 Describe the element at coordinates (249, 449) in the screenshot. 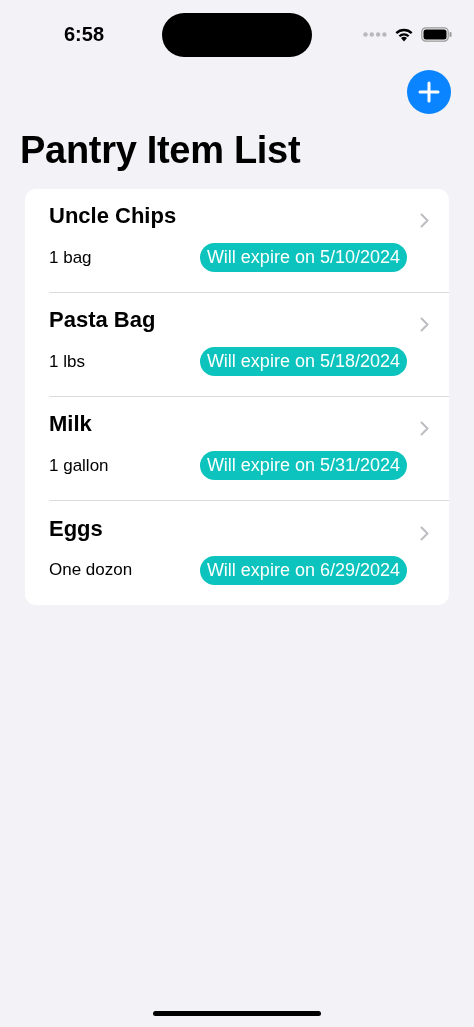

I see `pantry-item-row: Milk 1 gallon Will expire on 5/31/2024` at that location.